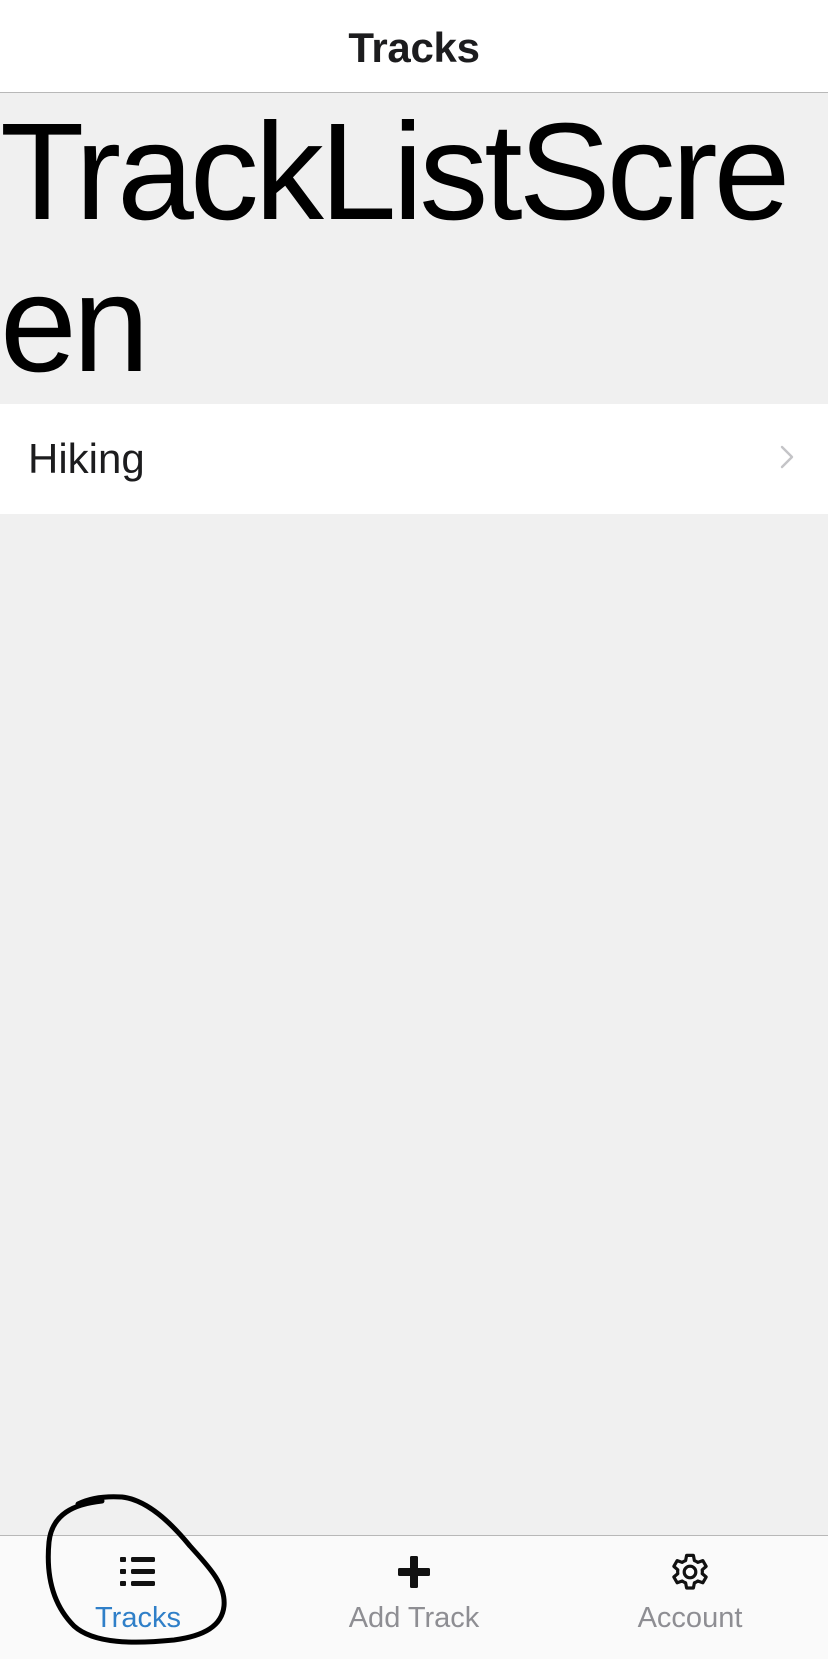 The width and height of the screenshot is (828, 1659). Describe the element at coordinates (138, 1572) in the screenshot. I see `list-icon` at that location.